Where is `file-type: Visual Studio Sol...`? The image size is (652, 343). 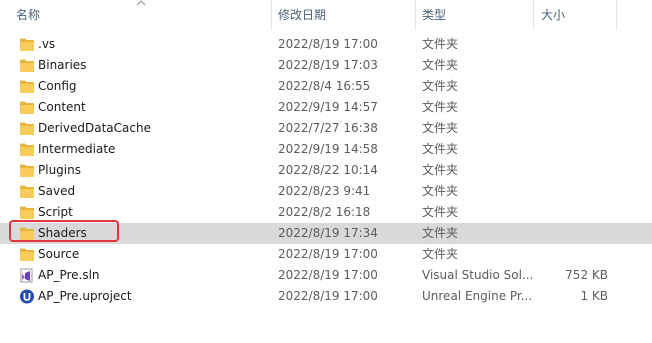 file-type: Visual Studio Sol... is located at coordinates (477, 275).